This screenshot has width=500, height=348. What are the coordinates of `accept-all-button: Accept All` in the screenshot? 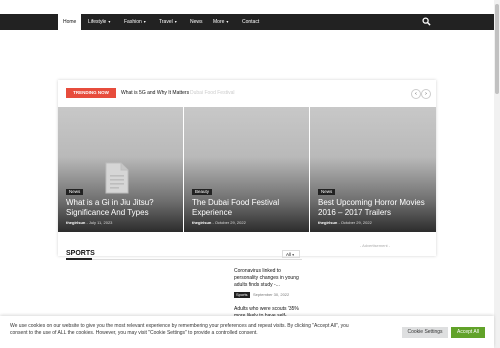 It's located at (468, 332).